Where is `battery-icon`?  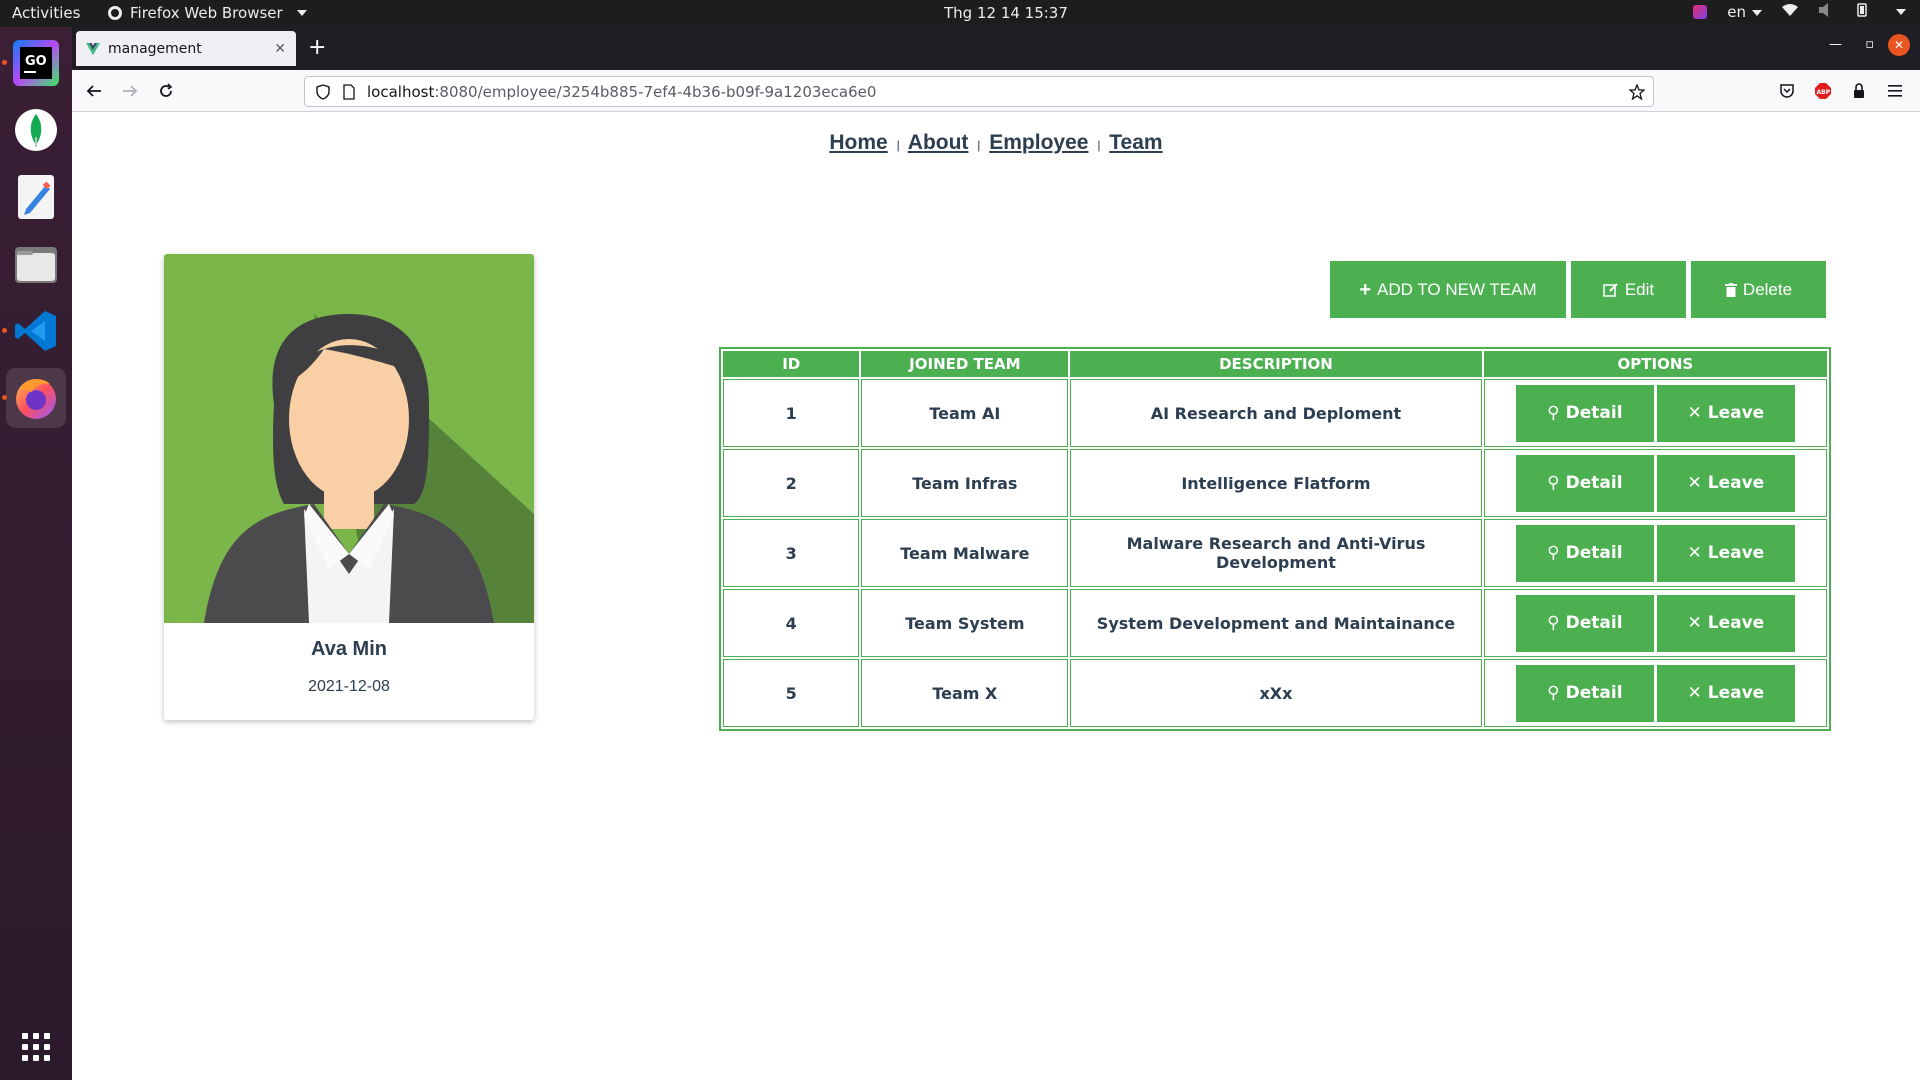 battery-icon is located at coordinates (1862, 12).